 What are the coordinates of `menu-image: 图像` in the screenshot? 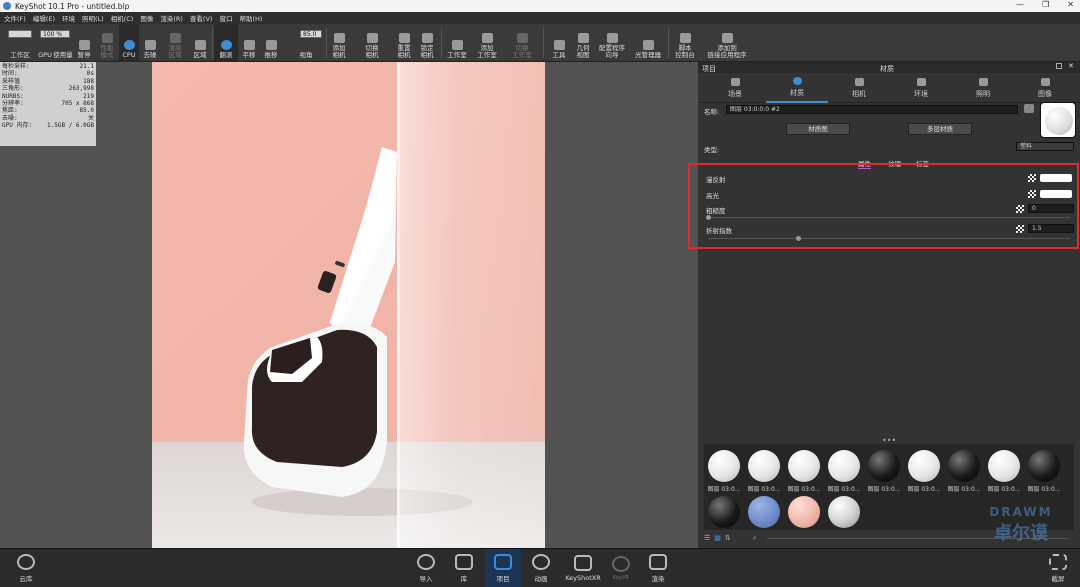 It's located at (146, 18).